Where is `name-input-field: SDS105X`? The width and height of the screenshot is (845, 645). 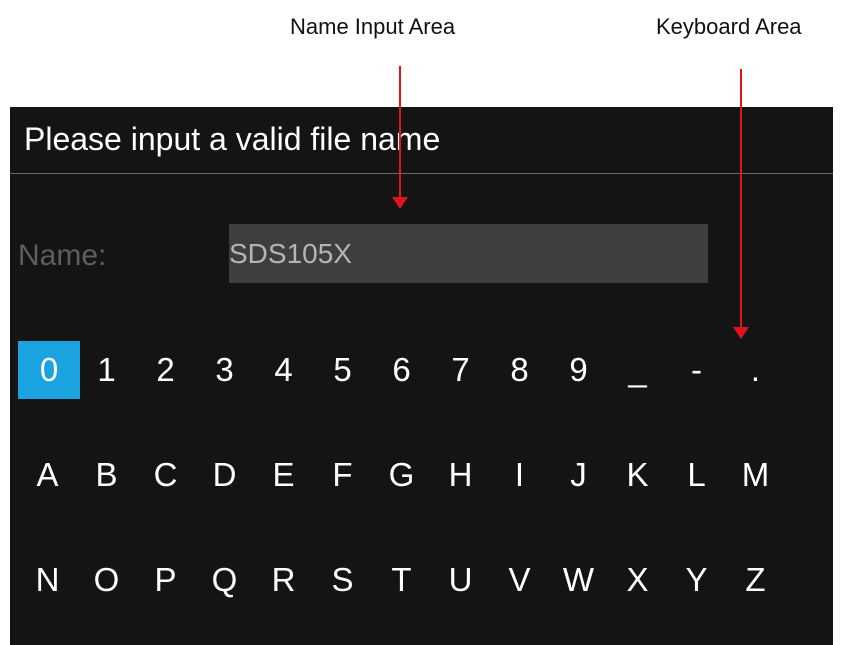
name-input-field: SDS105X is located at coordinates (468, 253).